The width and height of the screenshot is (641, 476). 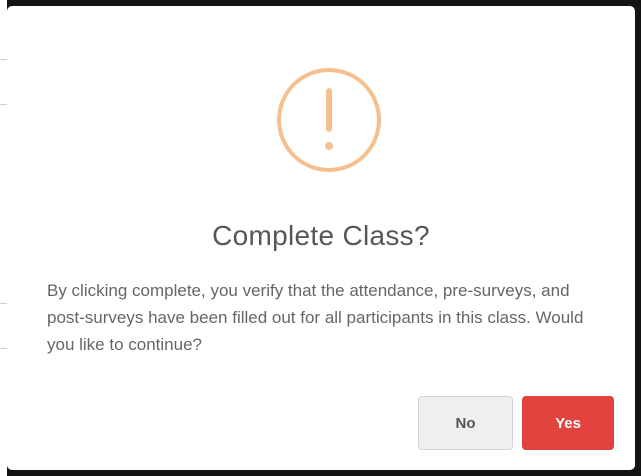 What do you see at coordinates (568, 423) in the screenshot?
I see `yes-button: Yes` at bounding box center [568, 423].